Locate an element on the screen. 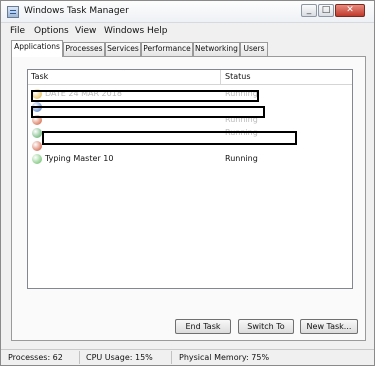  task-manager-icon is located at coordinates (13, 12).